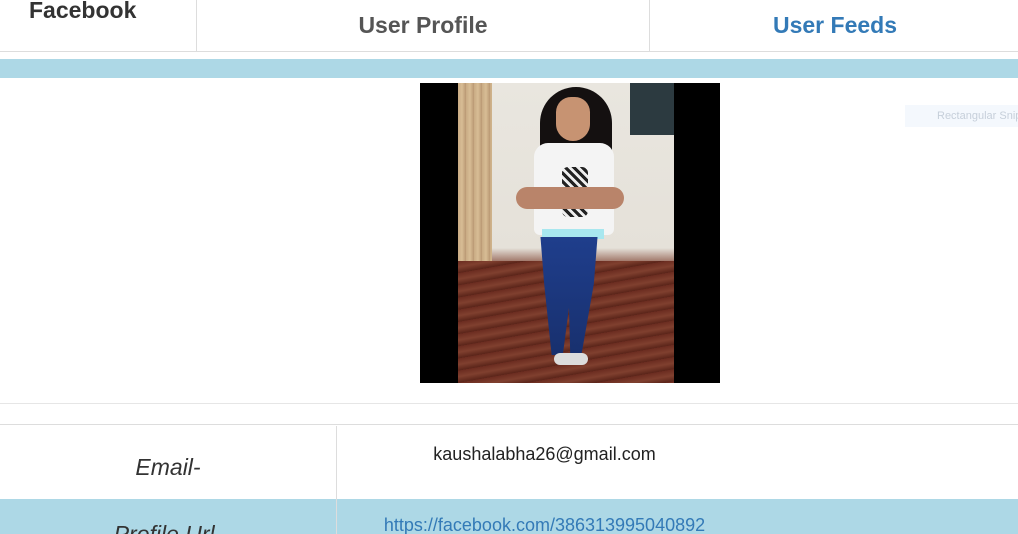  Describe the element at coordinates (423, 26) in the screenshot. I see `tab-user-profile: User Profile` at that location.